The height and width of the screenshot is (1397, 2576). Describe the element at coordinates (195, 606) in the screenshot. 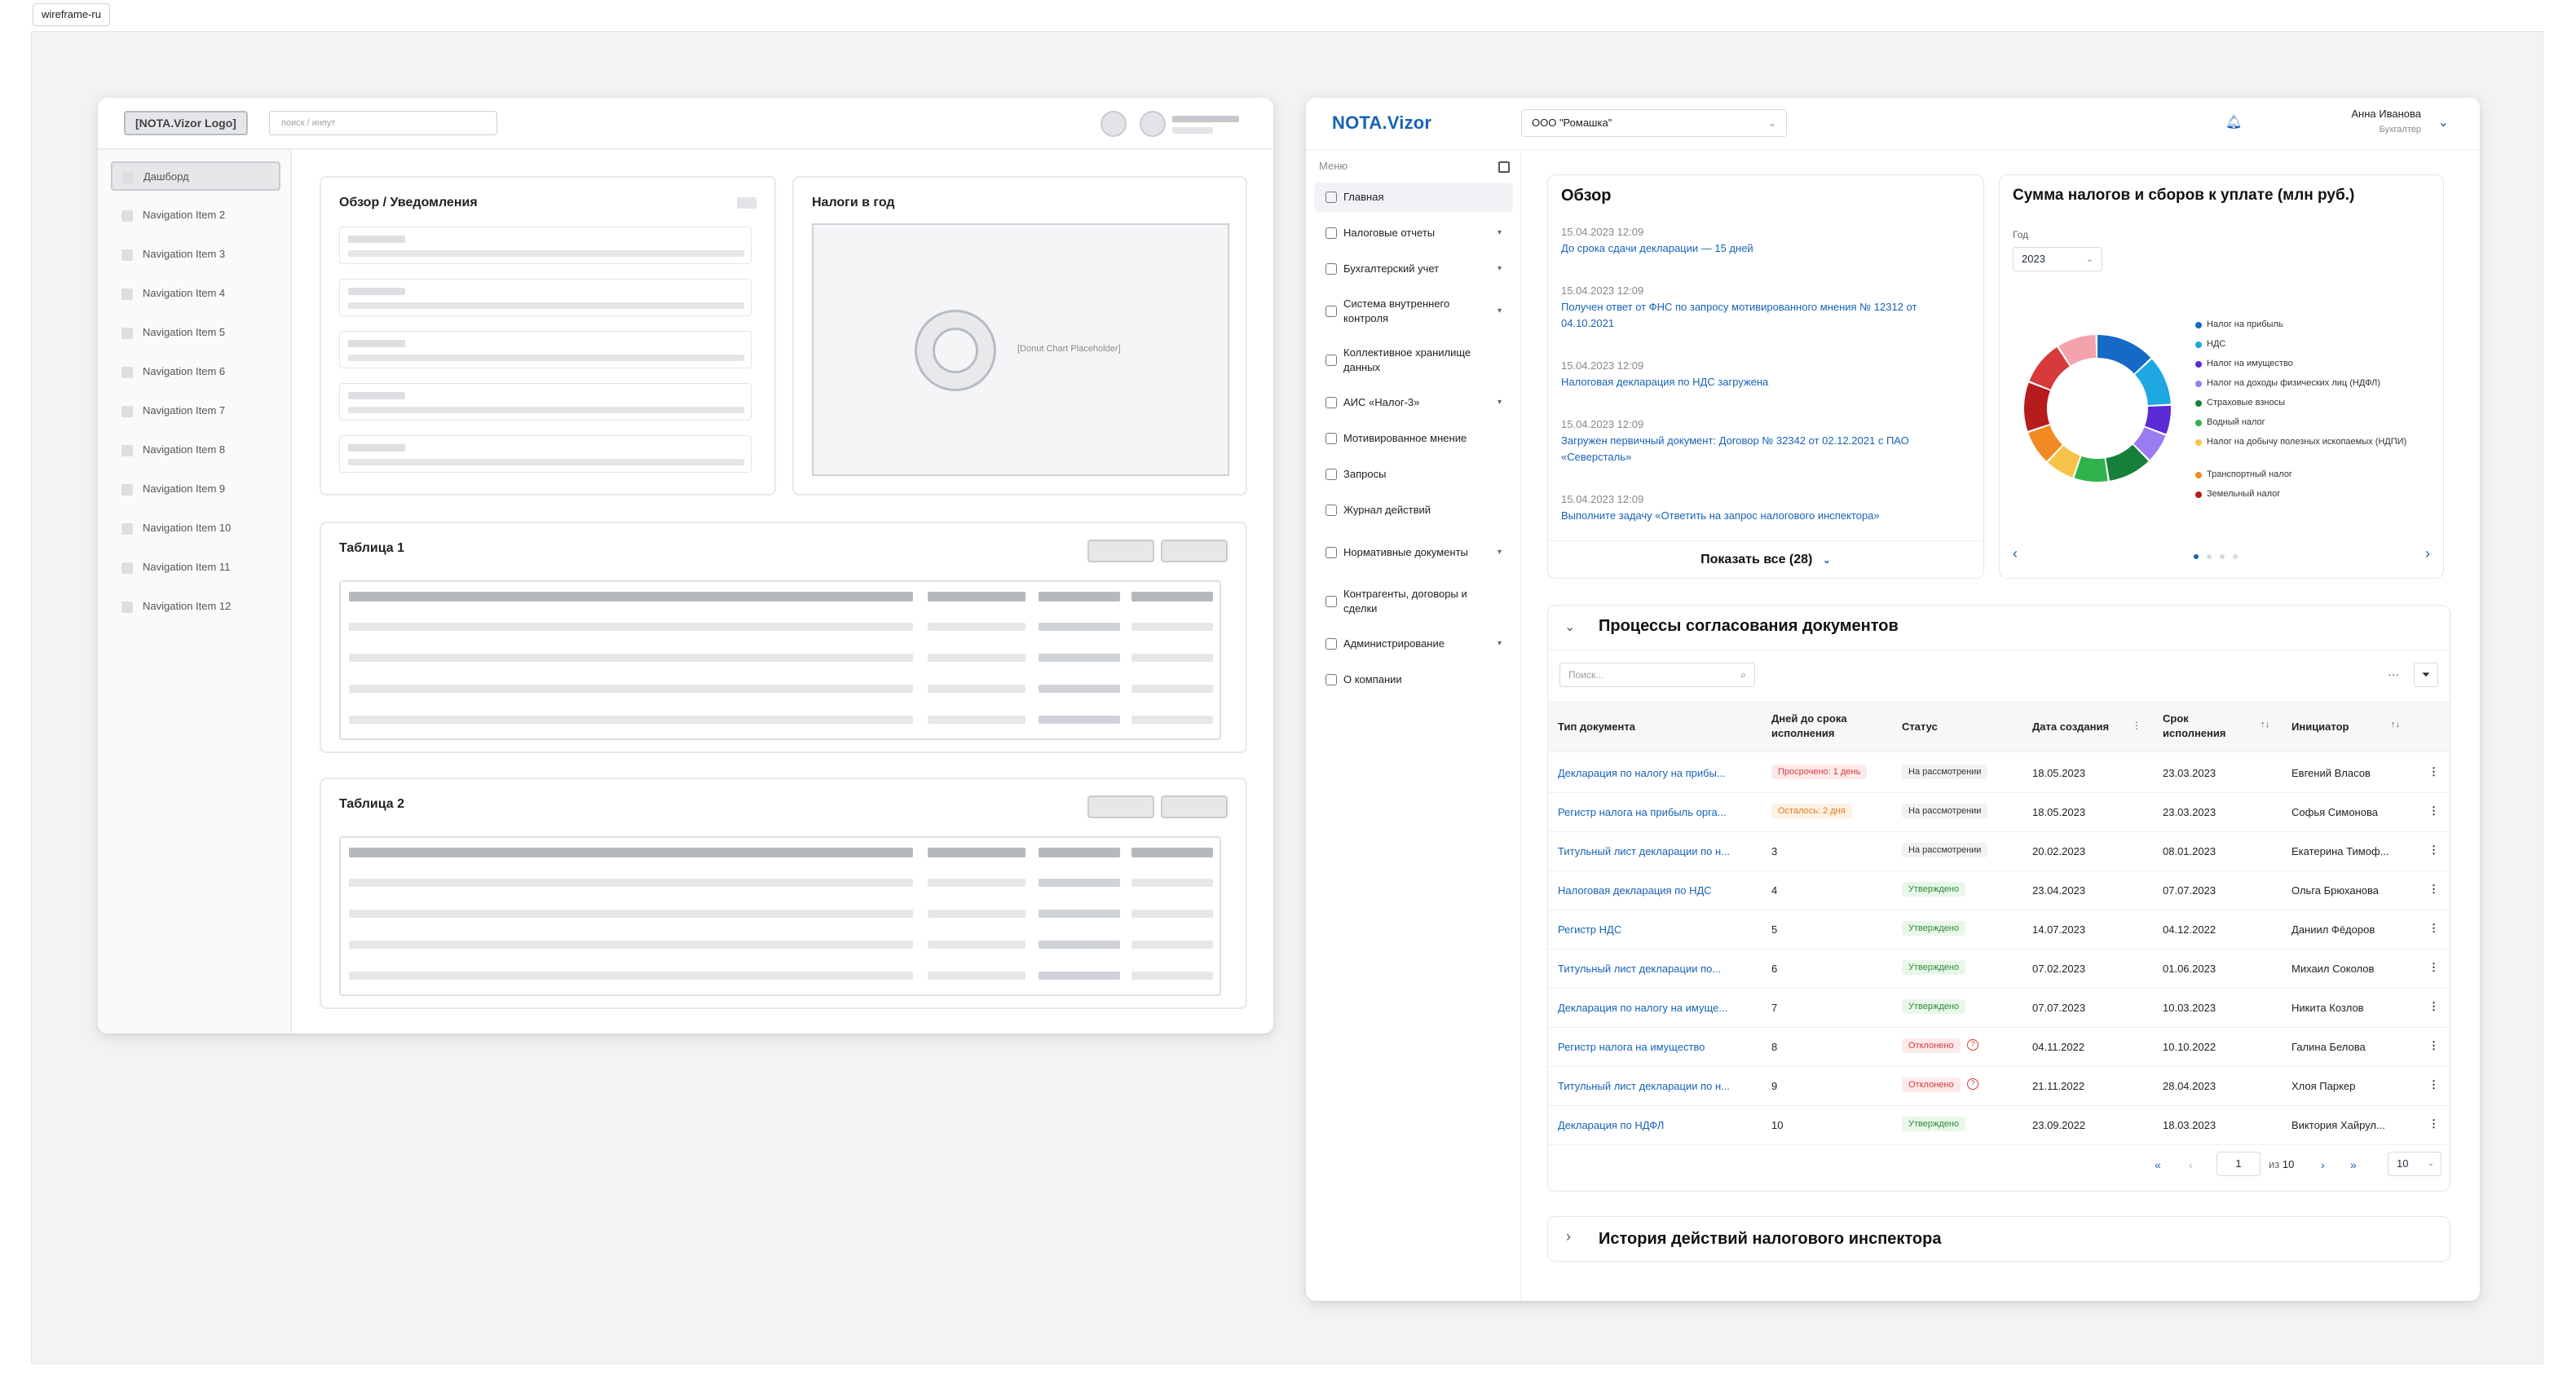

I see `wireframe-nav-item: Navigation Item 12` at that location.